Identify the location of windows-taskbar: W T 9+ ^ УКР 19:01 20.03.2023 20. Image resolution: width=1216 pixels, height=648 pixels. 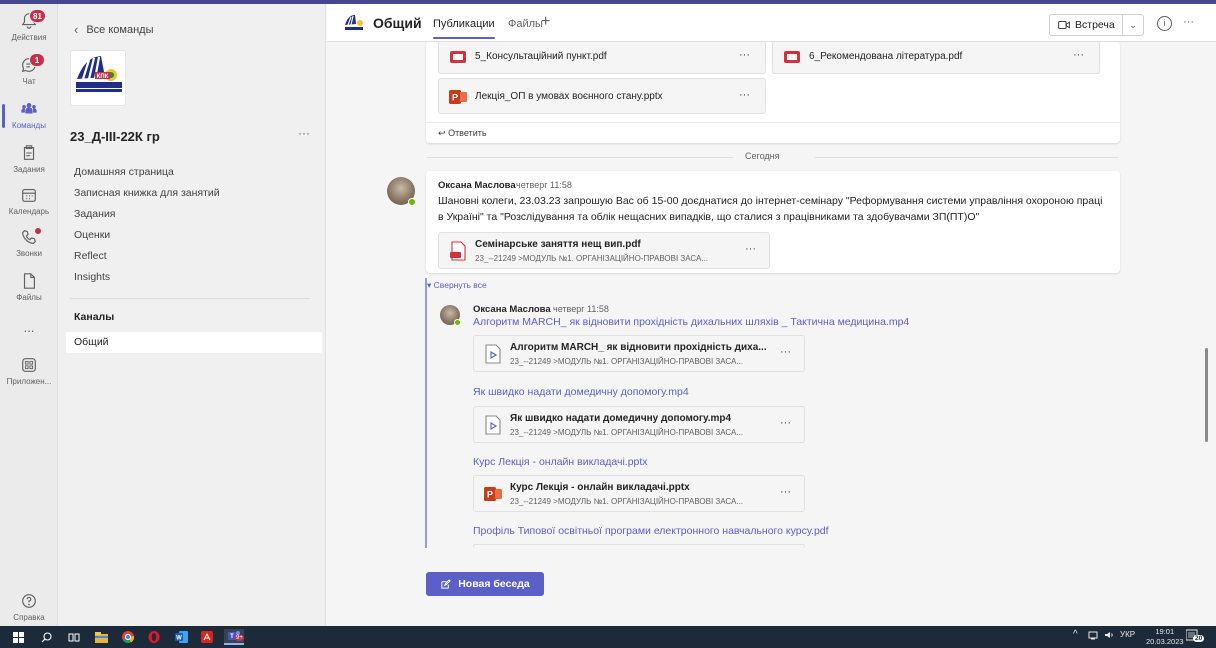
(608, 637).